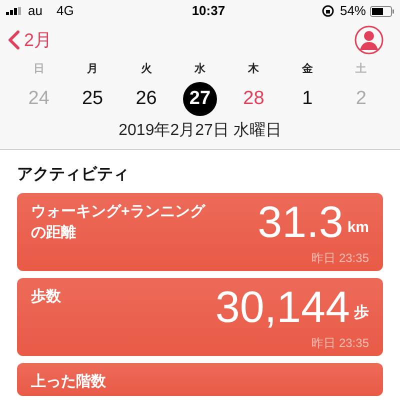  What do you see at coordinates (146, 99) in the screenshot?
I see `calendar-day: 26` at bounding box center [146, 99].